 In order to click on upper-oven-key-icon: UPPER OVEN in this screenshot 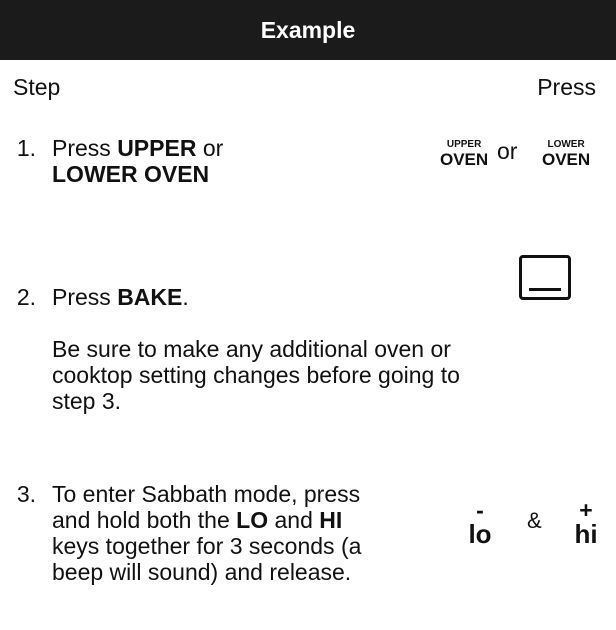, I will do `click(464, 154)`.